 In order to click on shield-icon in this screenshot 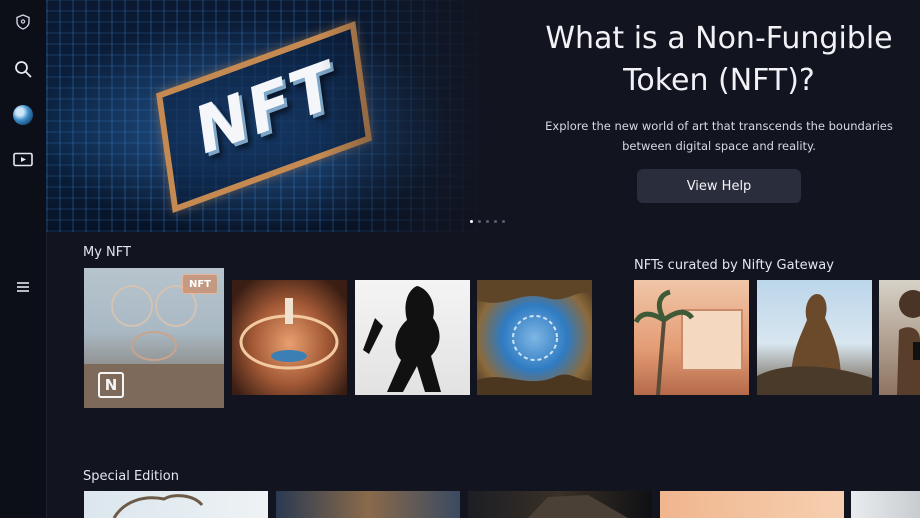, I will do `click(23, 22)`.